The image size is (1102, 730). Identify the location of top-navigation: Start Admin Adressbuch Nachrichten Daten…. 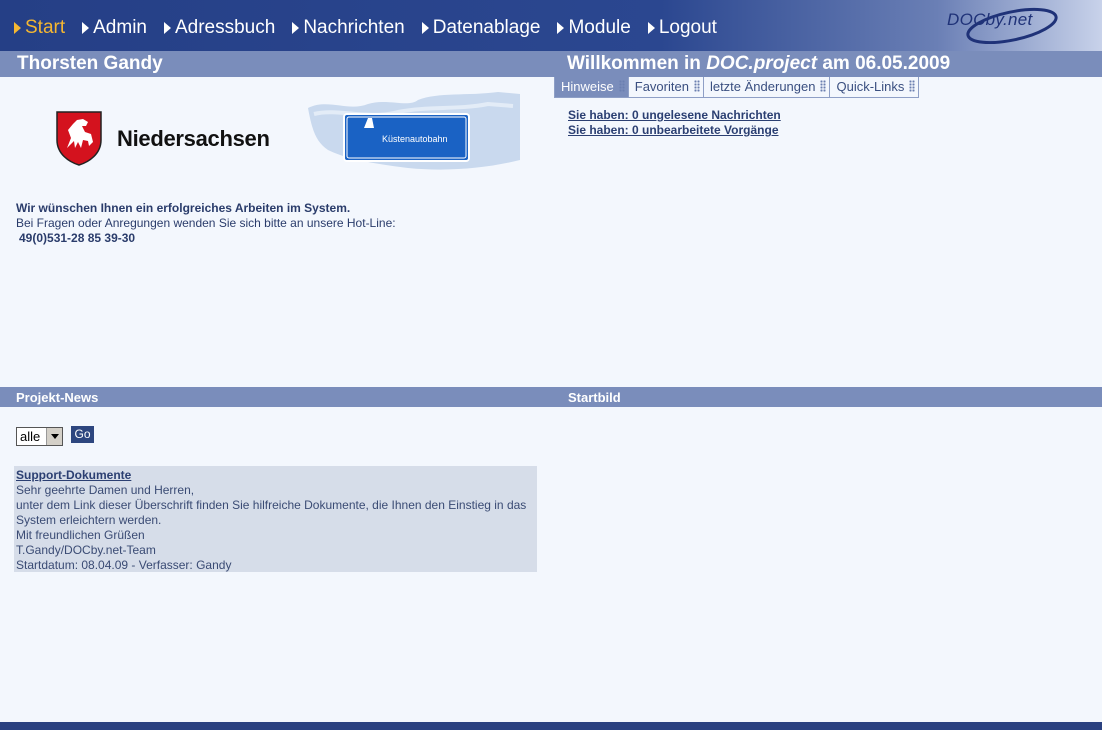
(551, 25).